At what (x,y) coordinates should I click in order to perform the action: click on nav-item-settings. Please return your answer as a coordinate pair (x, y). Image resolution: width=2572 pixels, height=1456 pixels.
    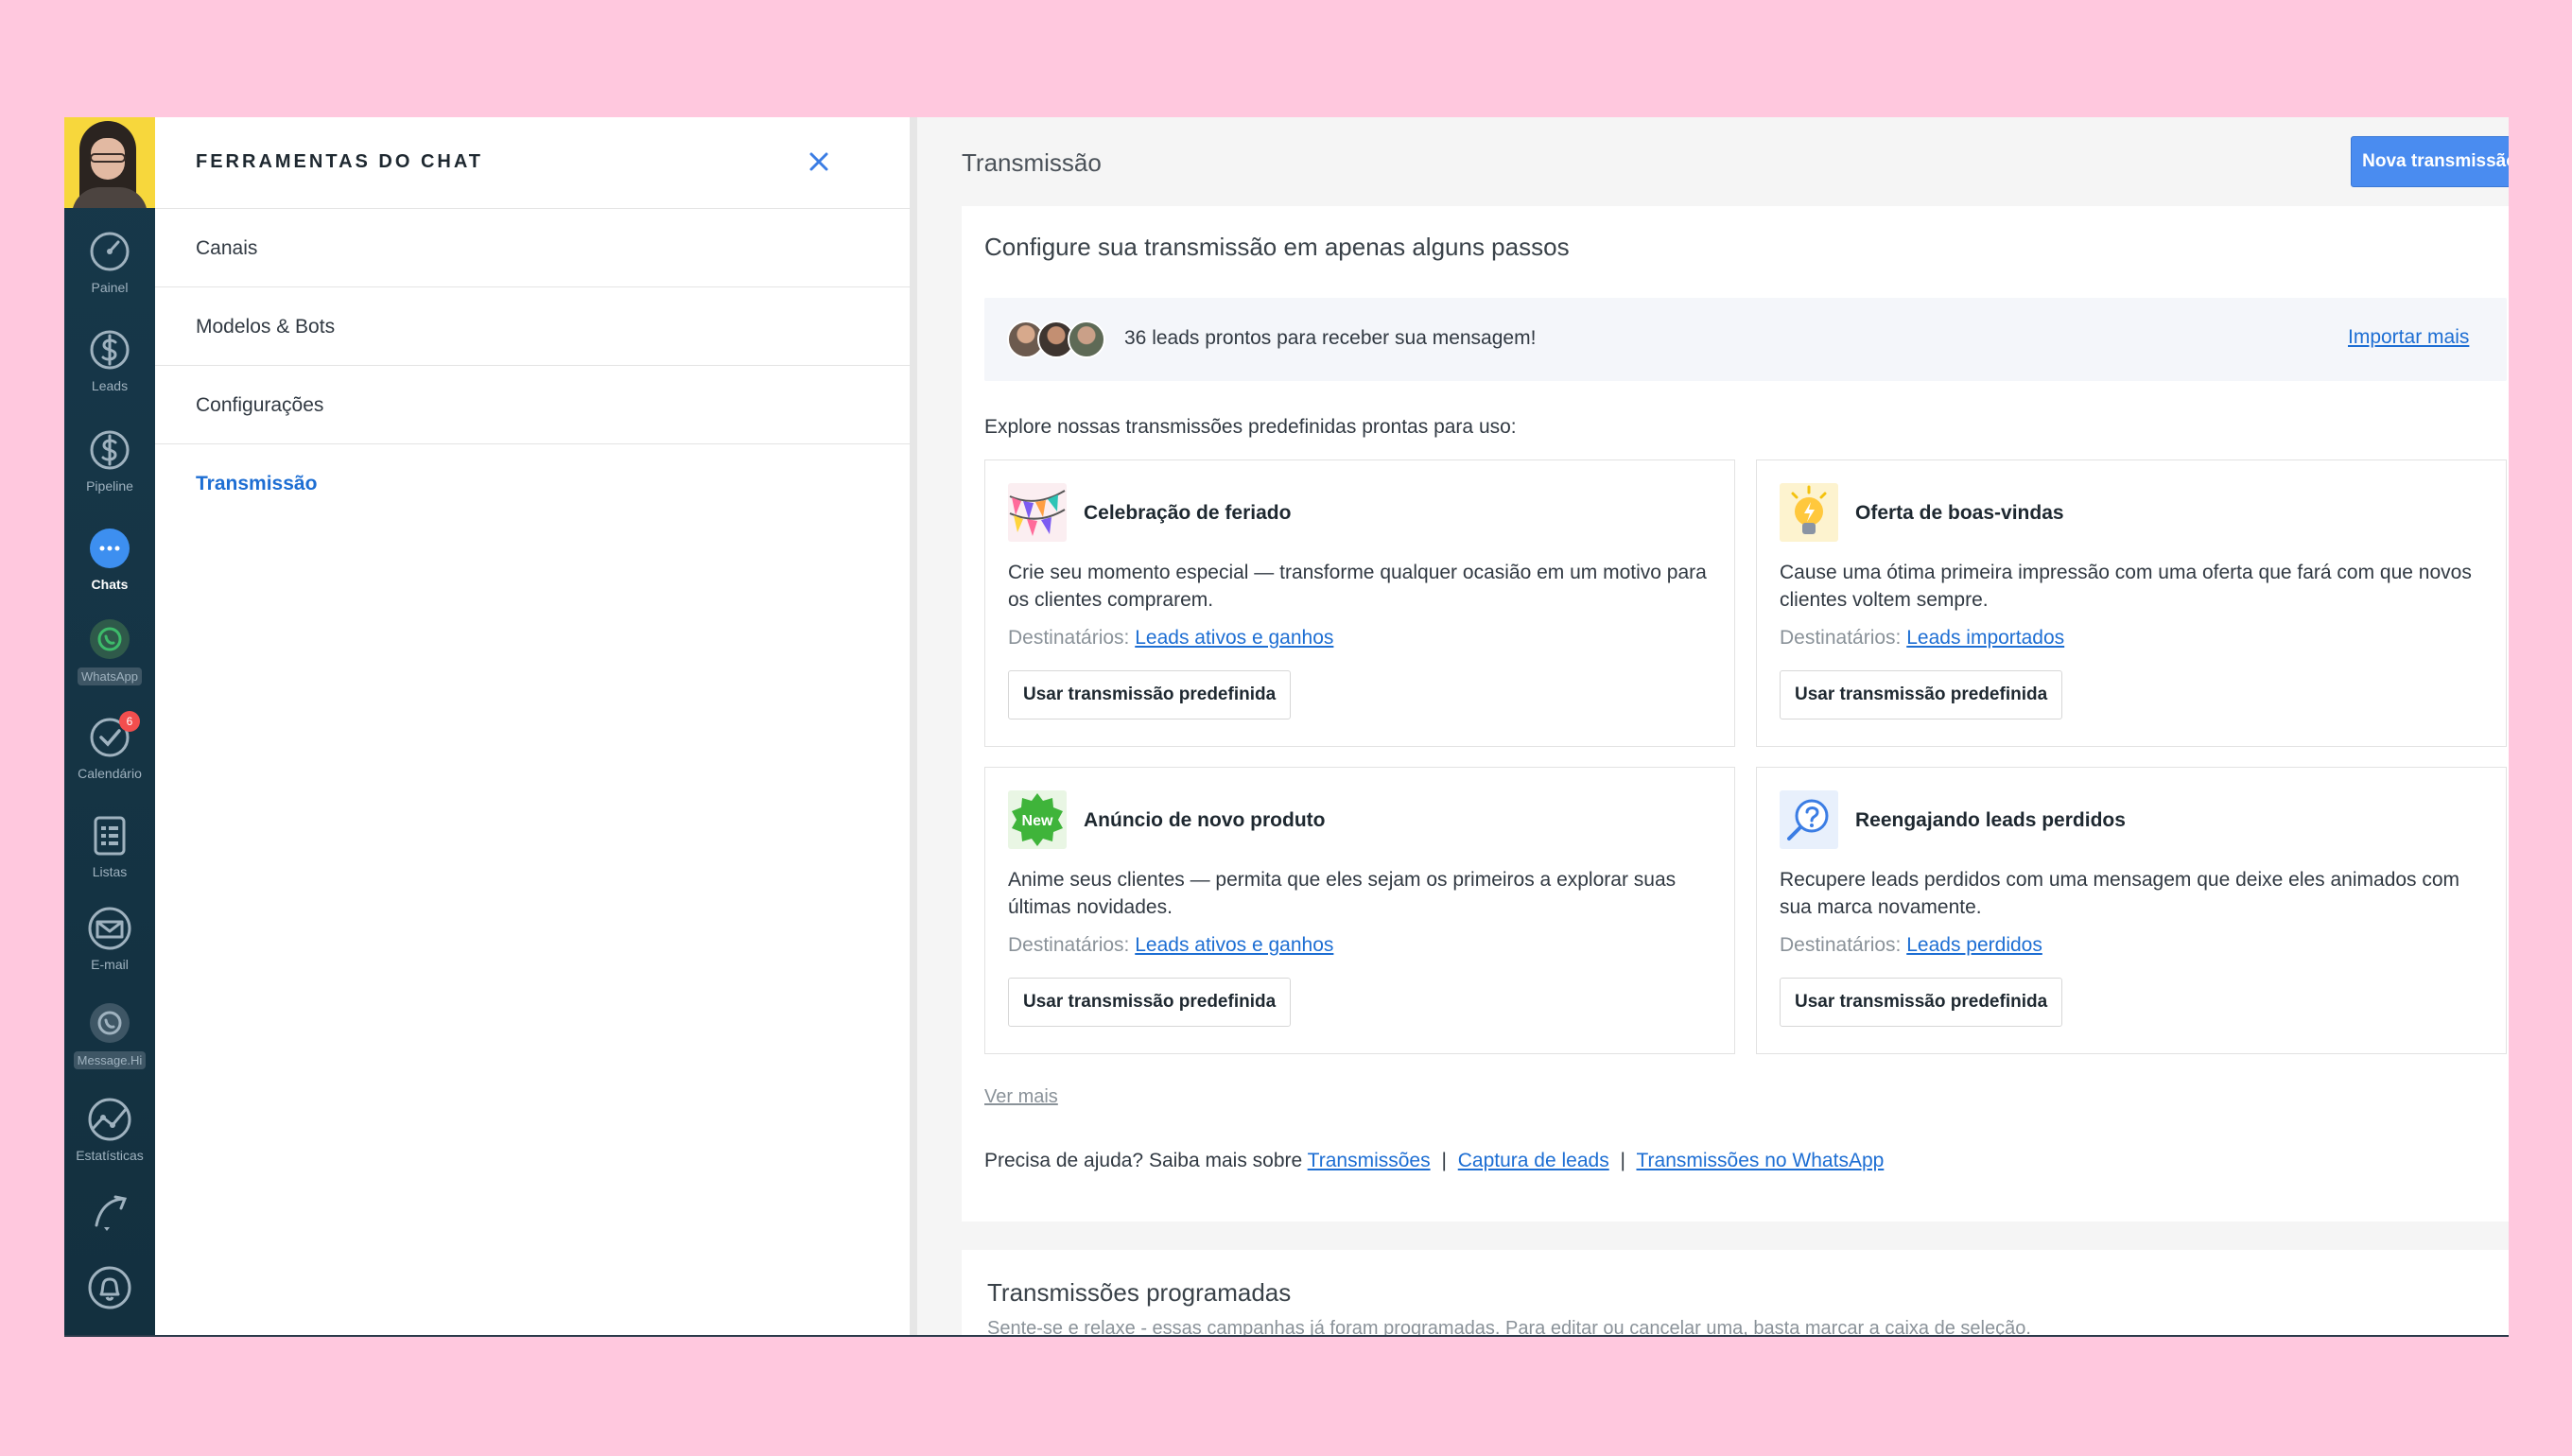
    Looking at the image, I should click on (109, 1214).